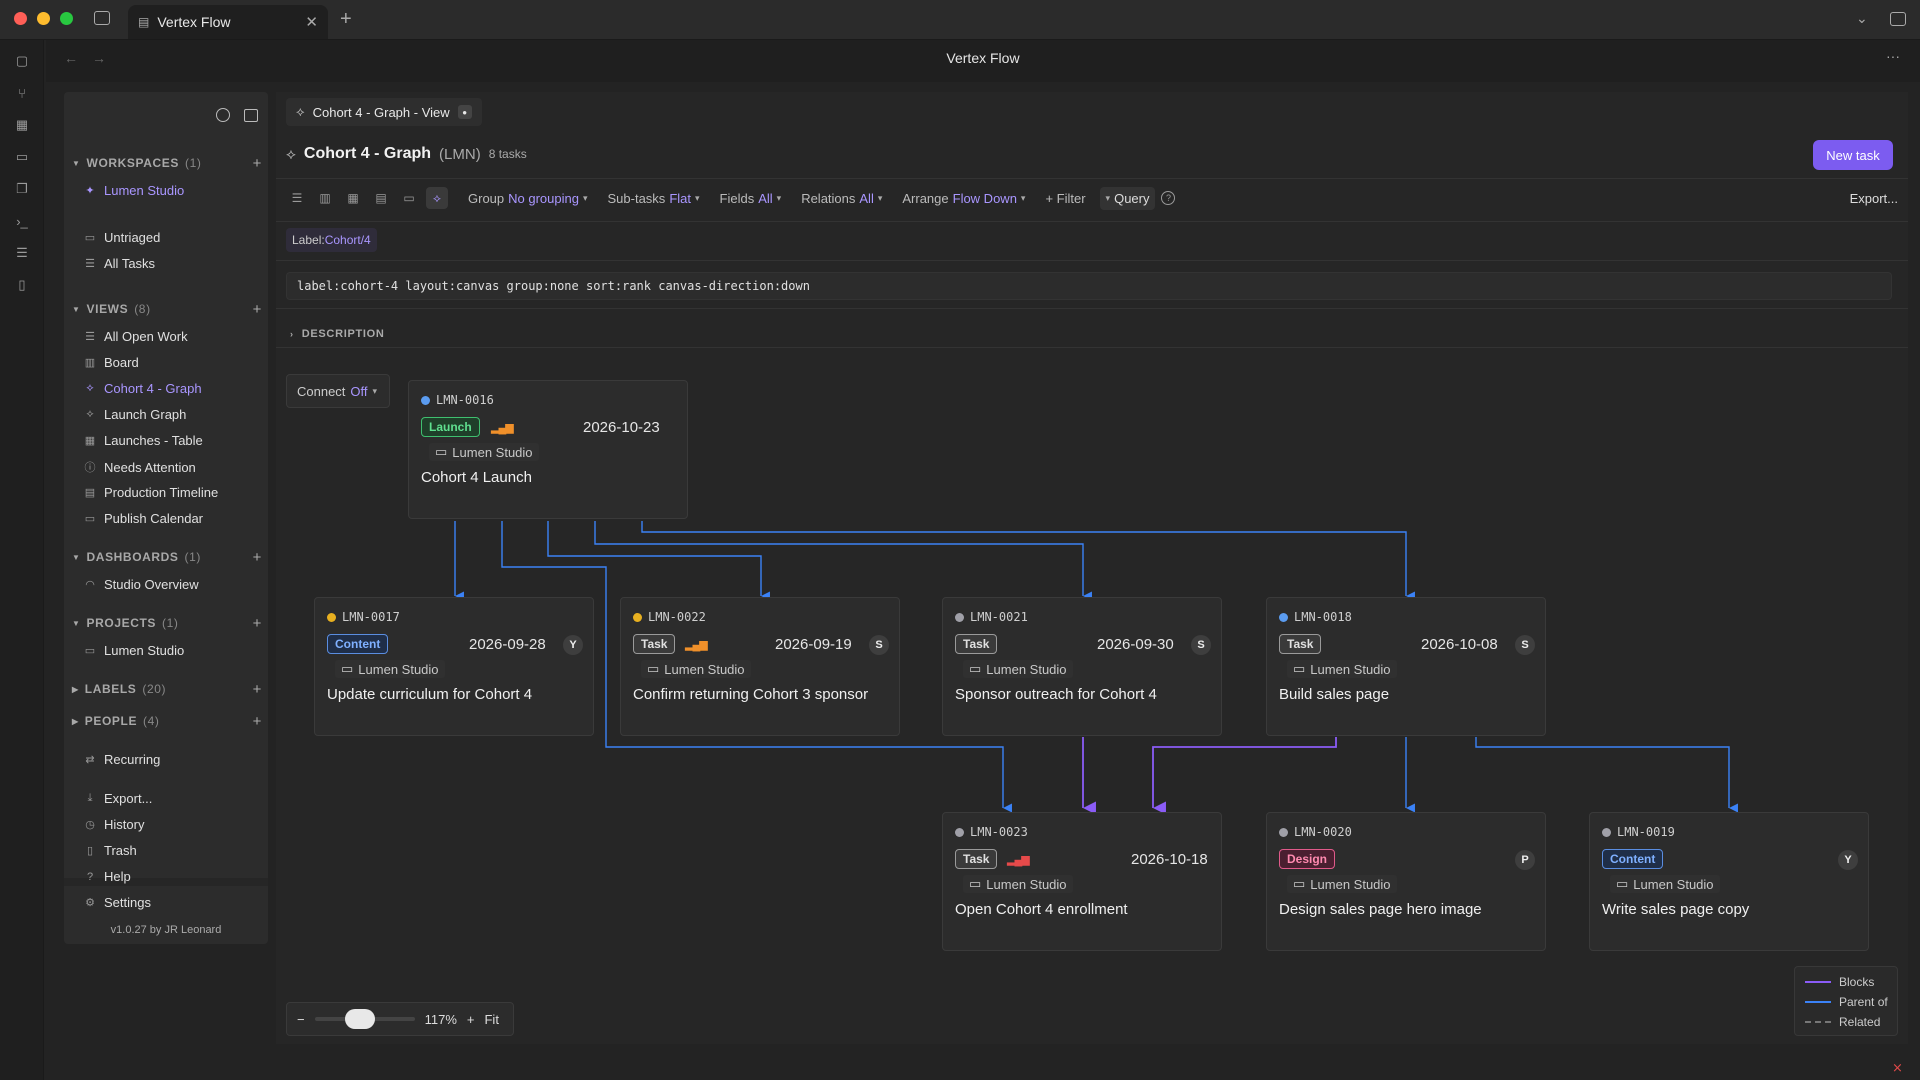 This screenshot has width=1920, height=1080. I want to click on zoom-out-button: −, so click(301, 1019).